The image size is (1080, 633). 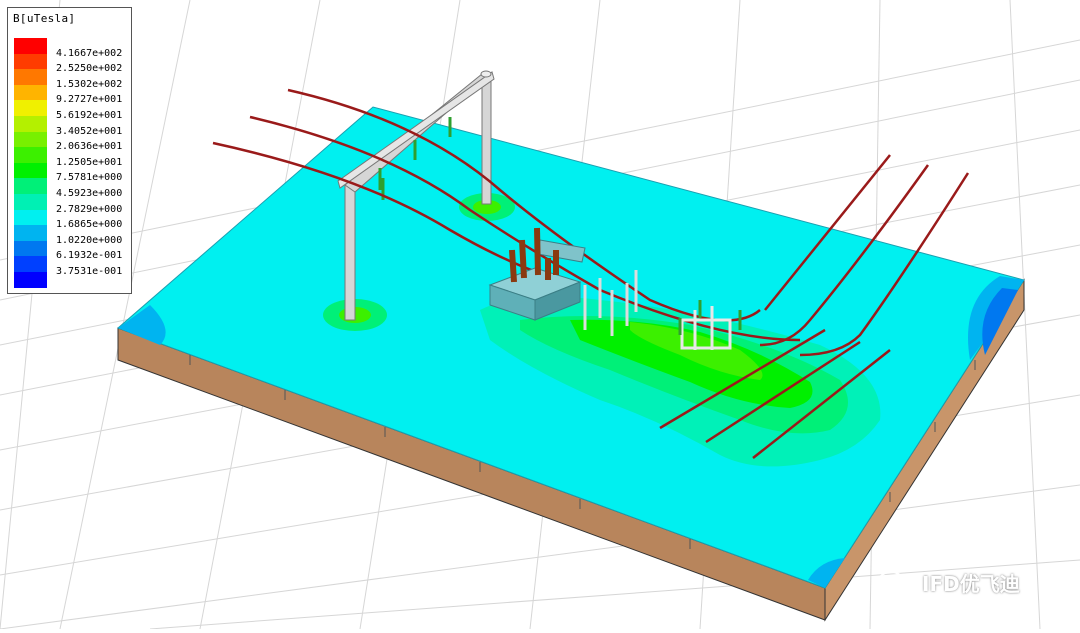 I want to click on legend-tick-label: 6.1932e-001, so click(x=89, y=256).